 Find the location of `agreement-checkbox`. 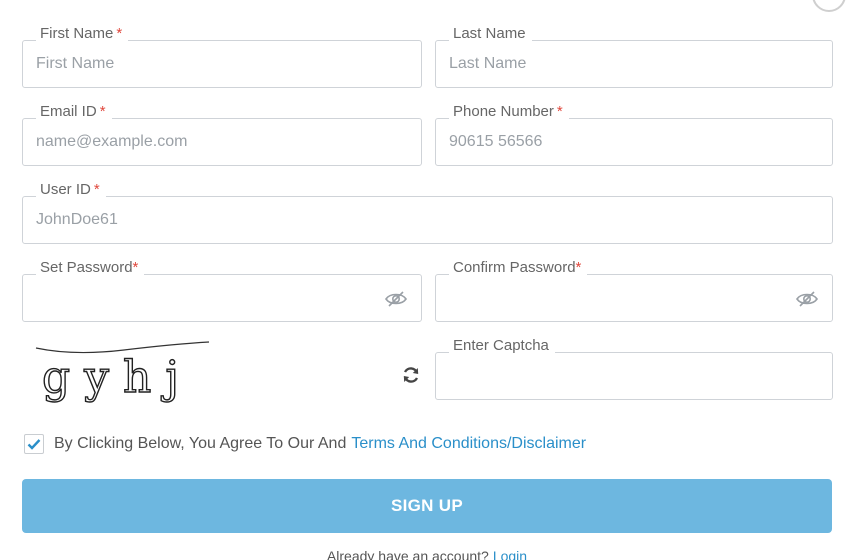

agreement-checkbox is located at coordinates (34, 444).